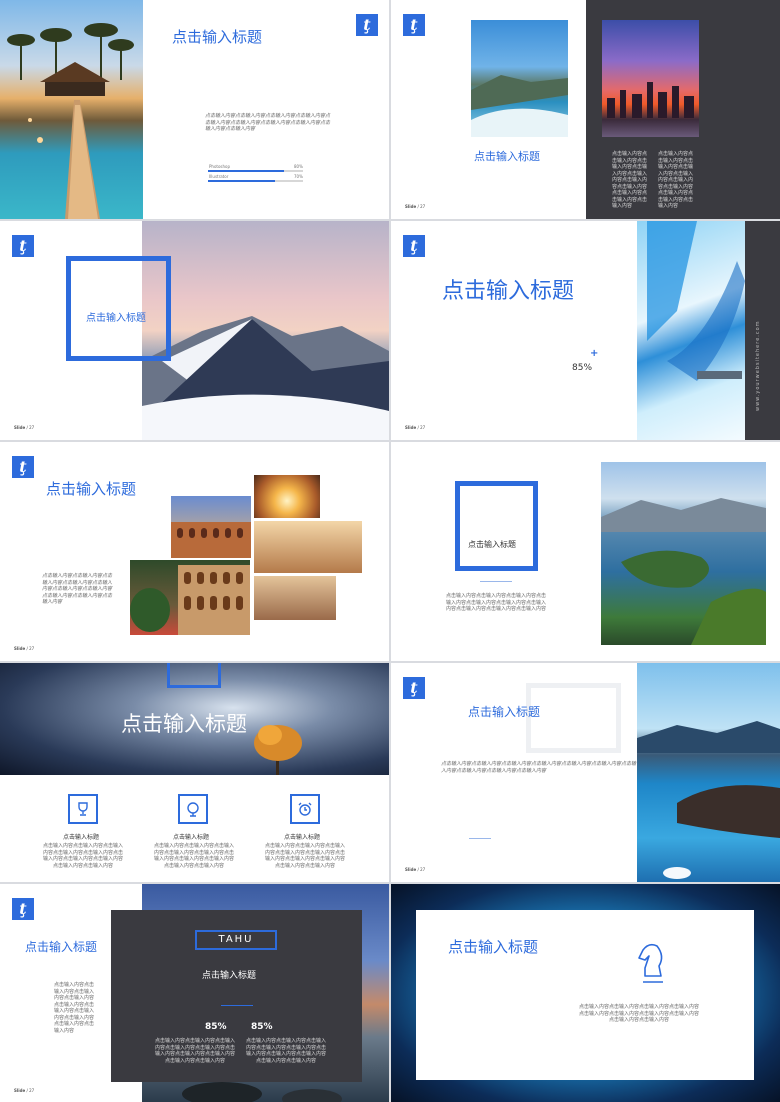  I want to click on chess-knight-icon, so click(650, 963).